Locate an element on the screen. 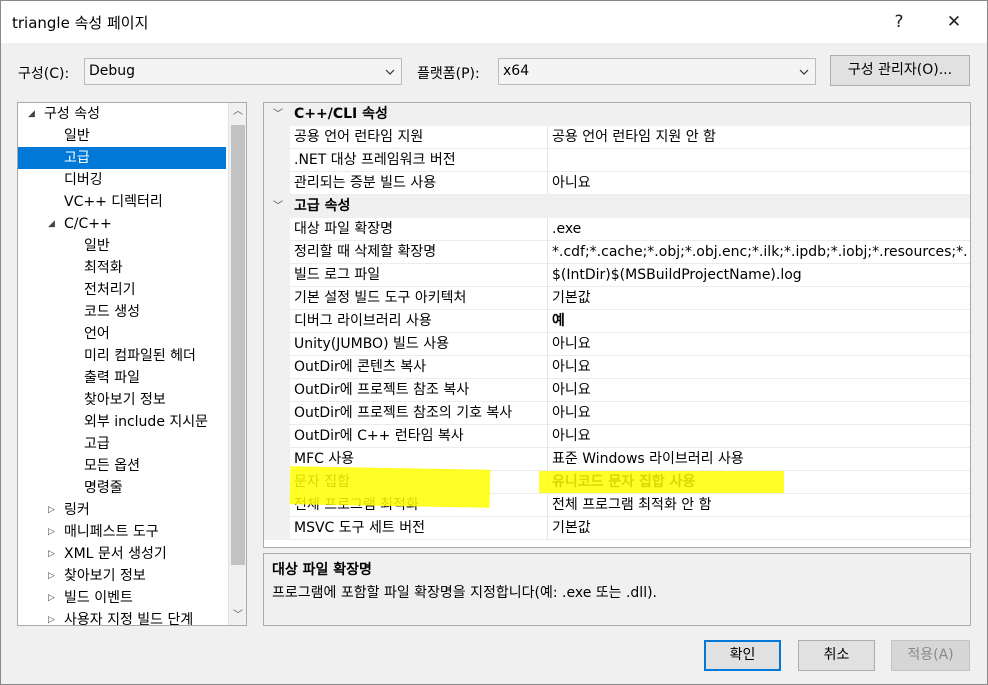 This screenshot has width=988, height=685. tree-item: VC++ 디렉터리 is located at coordinates (122, 202).